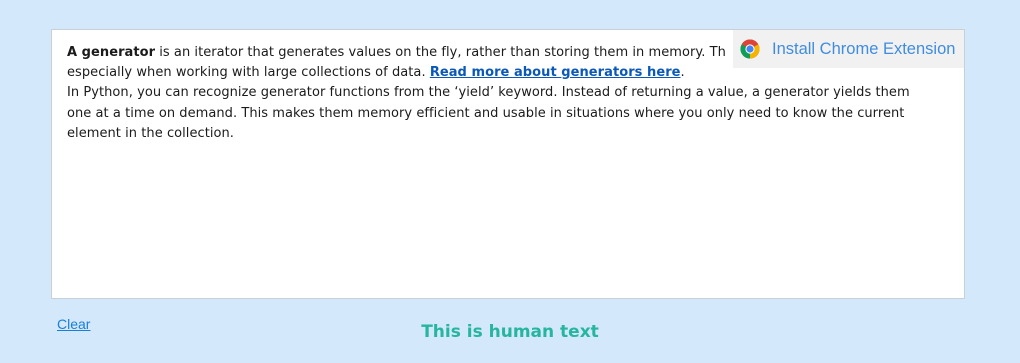  I want to click on bold-term: A generator, so click(111, 52).